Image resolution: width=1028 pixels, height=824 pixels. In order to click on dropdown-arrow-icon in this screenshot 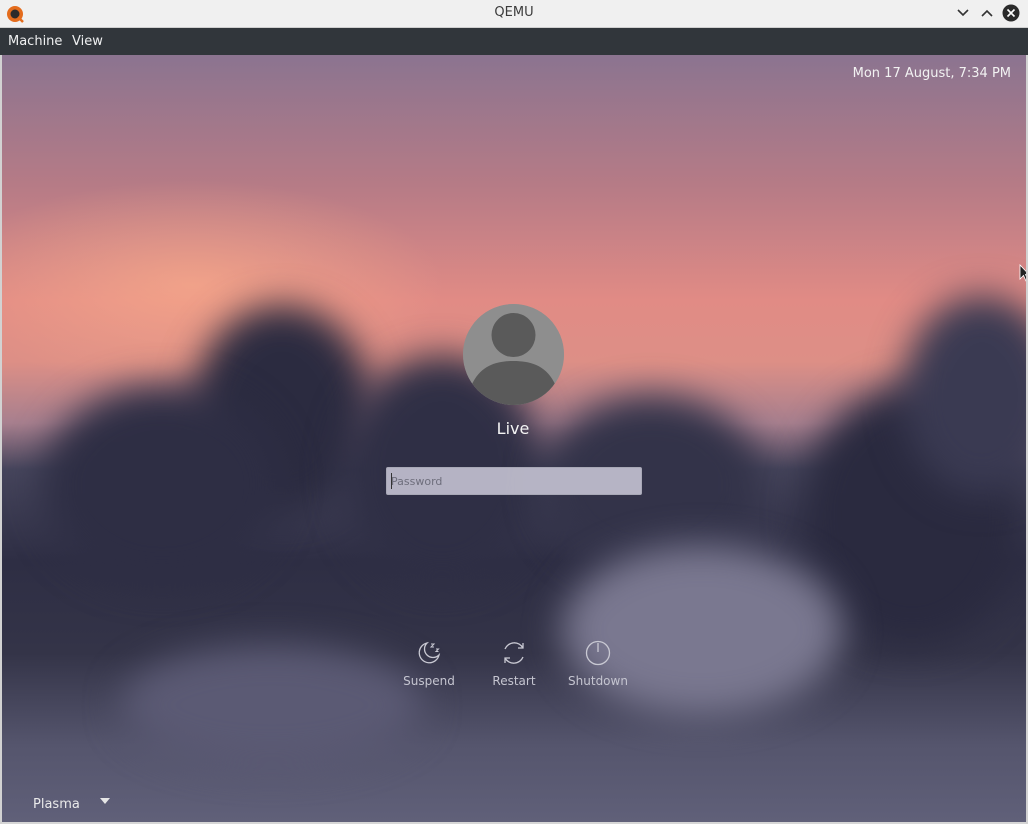, I will do `click(105, 801)`.